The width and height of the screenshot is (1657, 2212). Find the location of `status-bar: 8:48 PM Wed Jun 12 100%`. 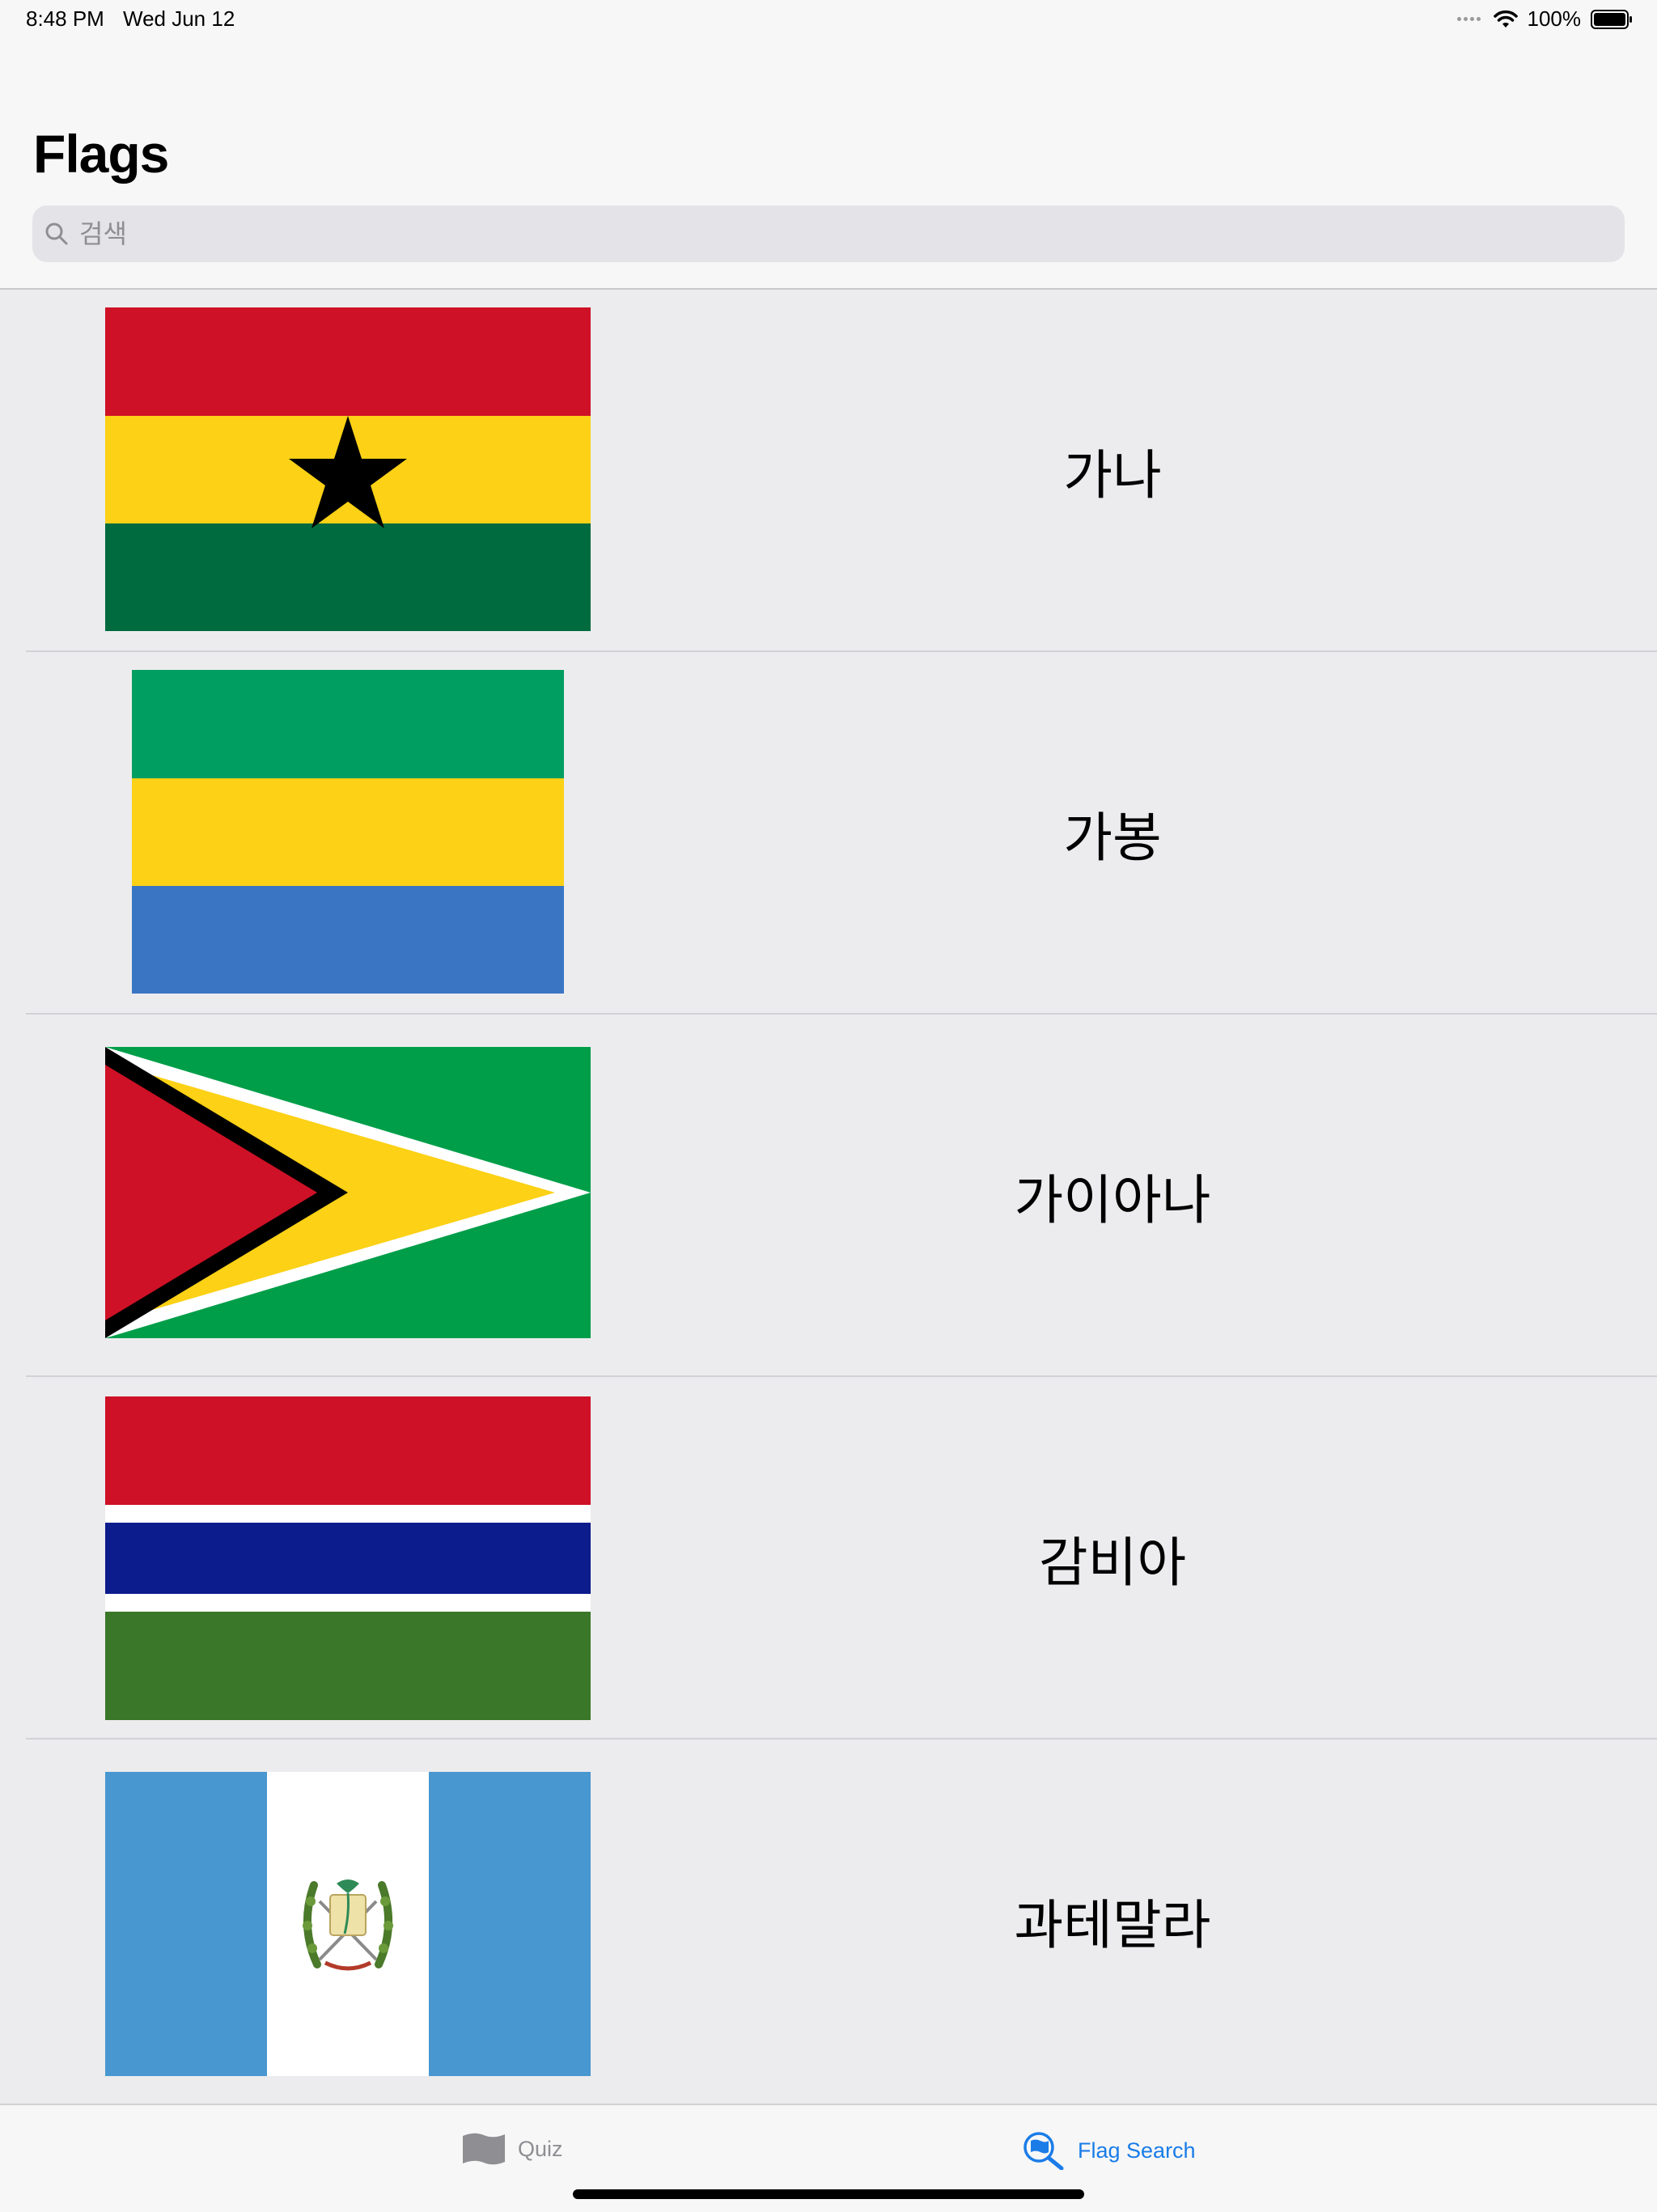

status-bar: 8:48 PM Wed Jun 12 100% is located at coordinates (828, 19).